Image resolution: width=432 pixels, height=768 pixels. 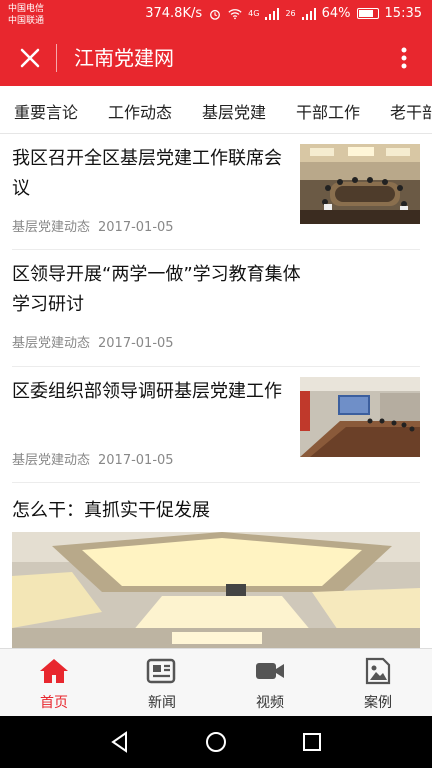 I want to click on featured-image, so click(x=216, y=590).